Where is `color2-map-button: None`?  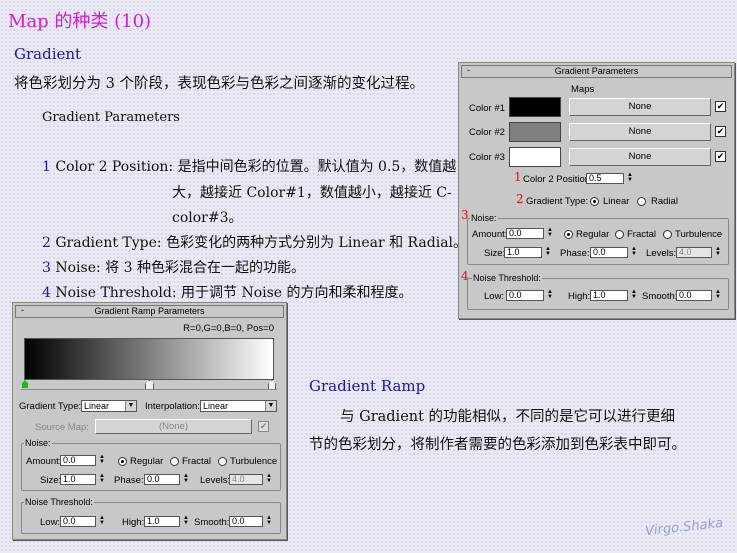
color2-map-button: None is located at coordinates (640, 132).